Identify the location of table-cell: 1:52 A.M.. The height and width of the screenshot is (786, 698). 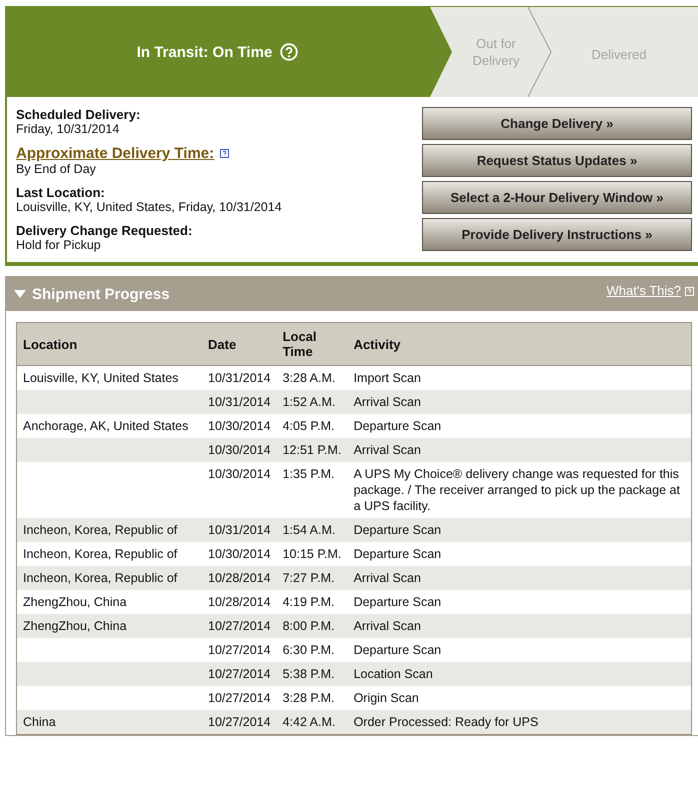
(312, 402).